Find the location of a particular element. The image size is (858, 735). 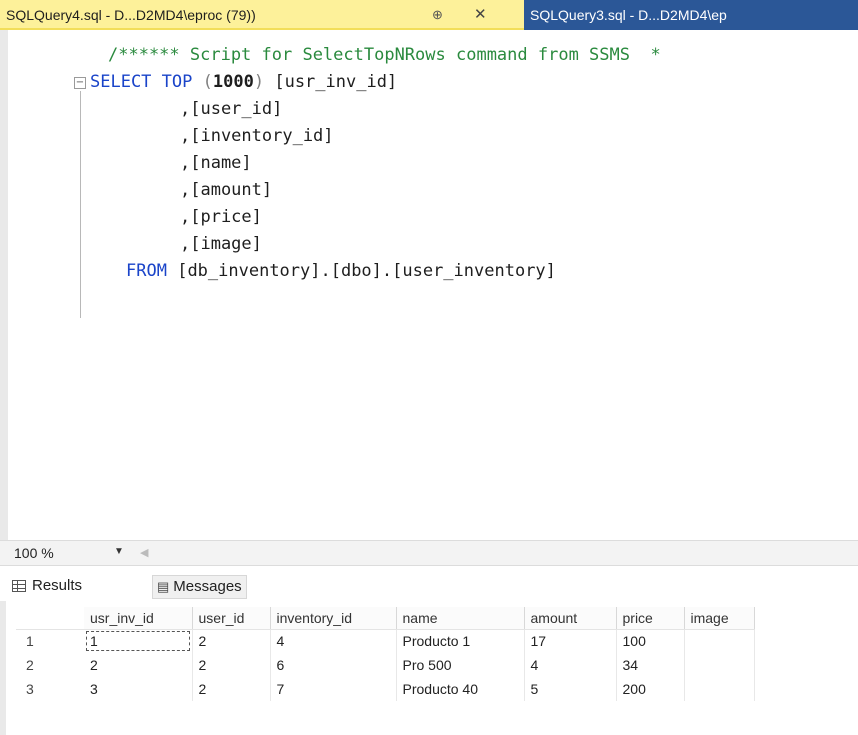

code-select-line: SELECT TOP (1000) [usr_inv_id] is located at coordinates (243, 82).